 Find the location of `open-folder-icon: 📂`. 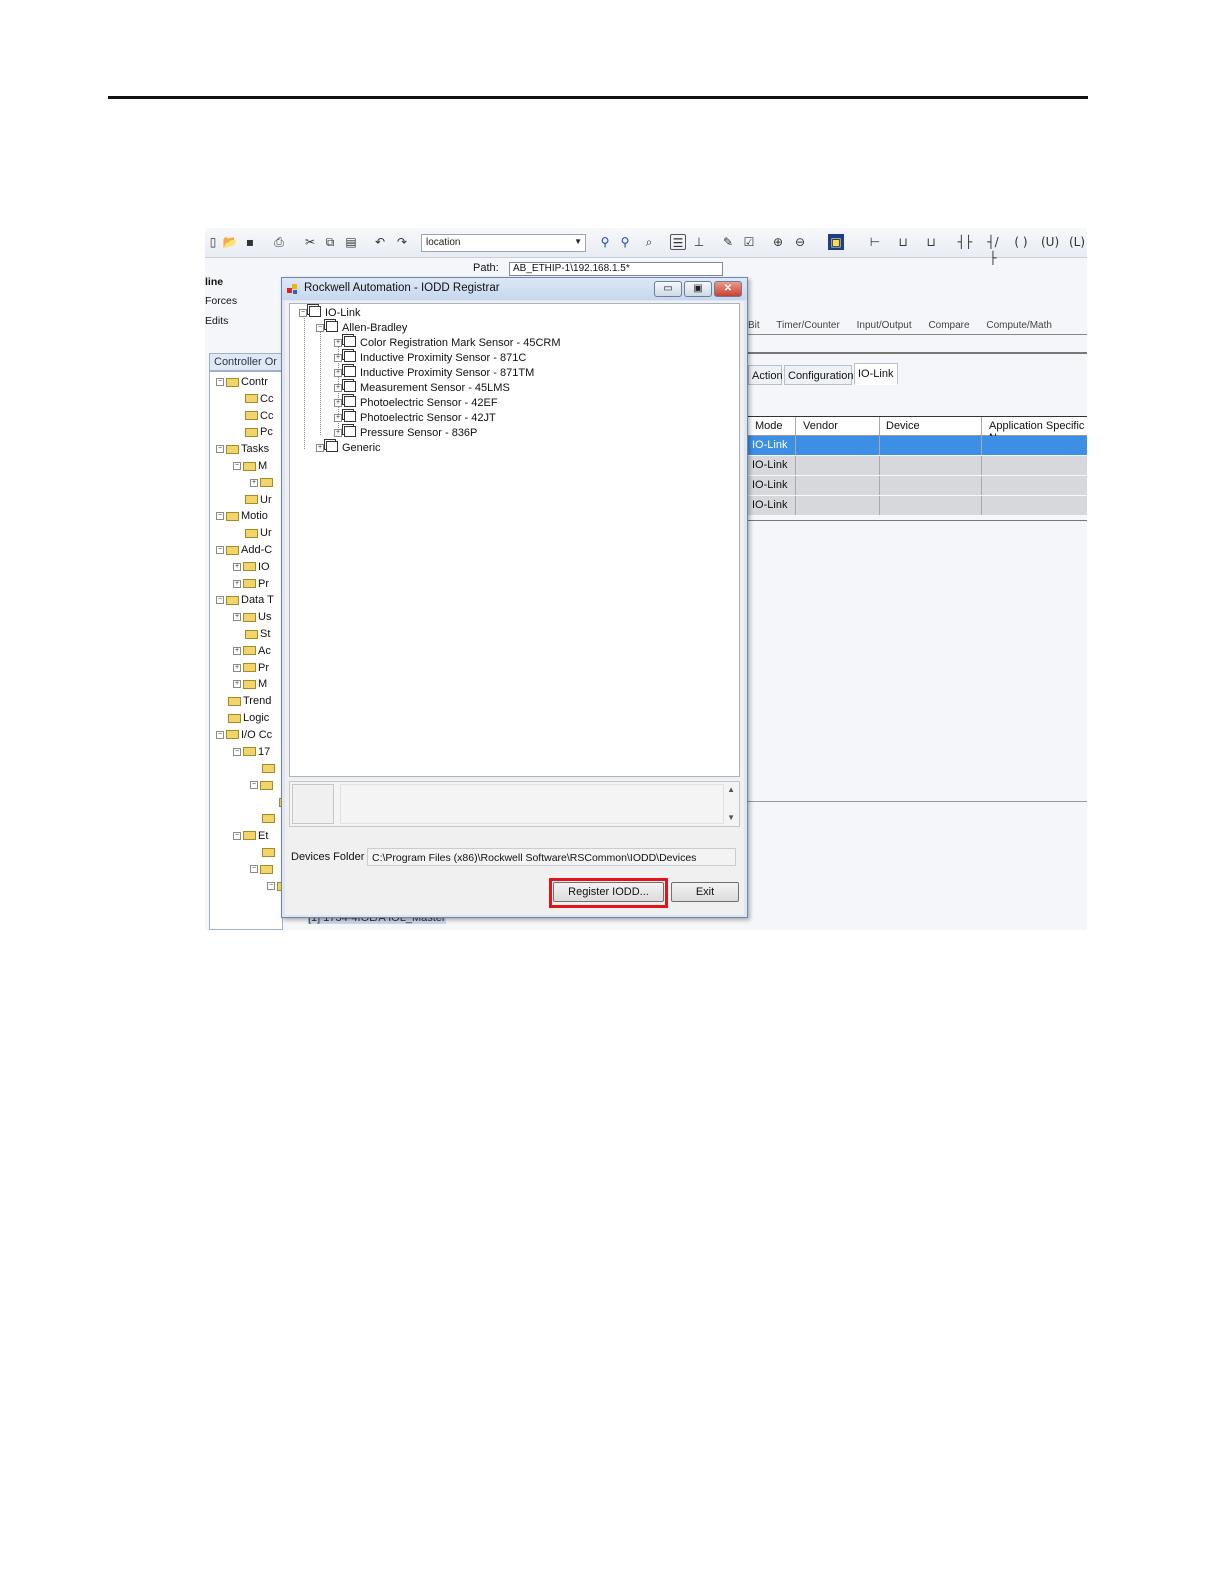

open-folder-icon: 📂 is located at coordinates (230, 242).